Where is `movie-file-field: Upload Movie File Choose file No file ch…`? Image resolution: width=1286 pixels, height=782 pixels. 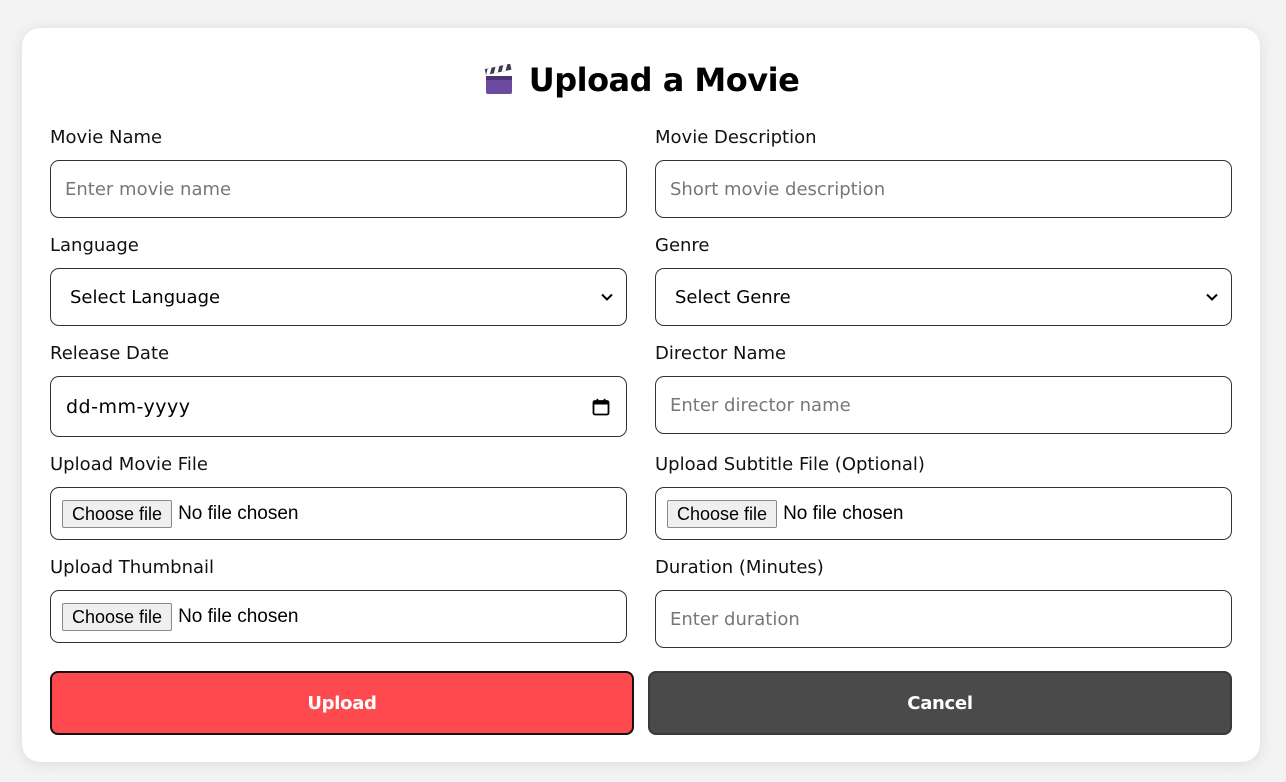
movie-file-field: Upload Movie File Choose file No file ch… is located at coordinates (338, 496).